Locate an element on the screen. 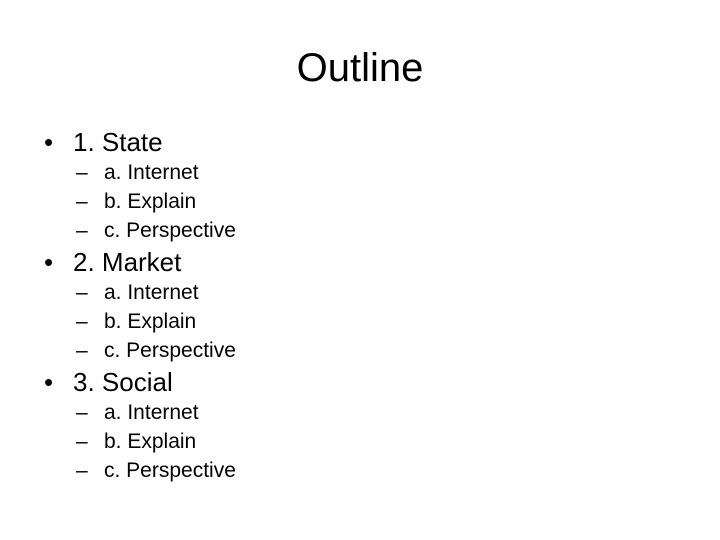 The width and height of the screenshot is (720, 540). section-label: 1. State is located at coordinates (118, 142).